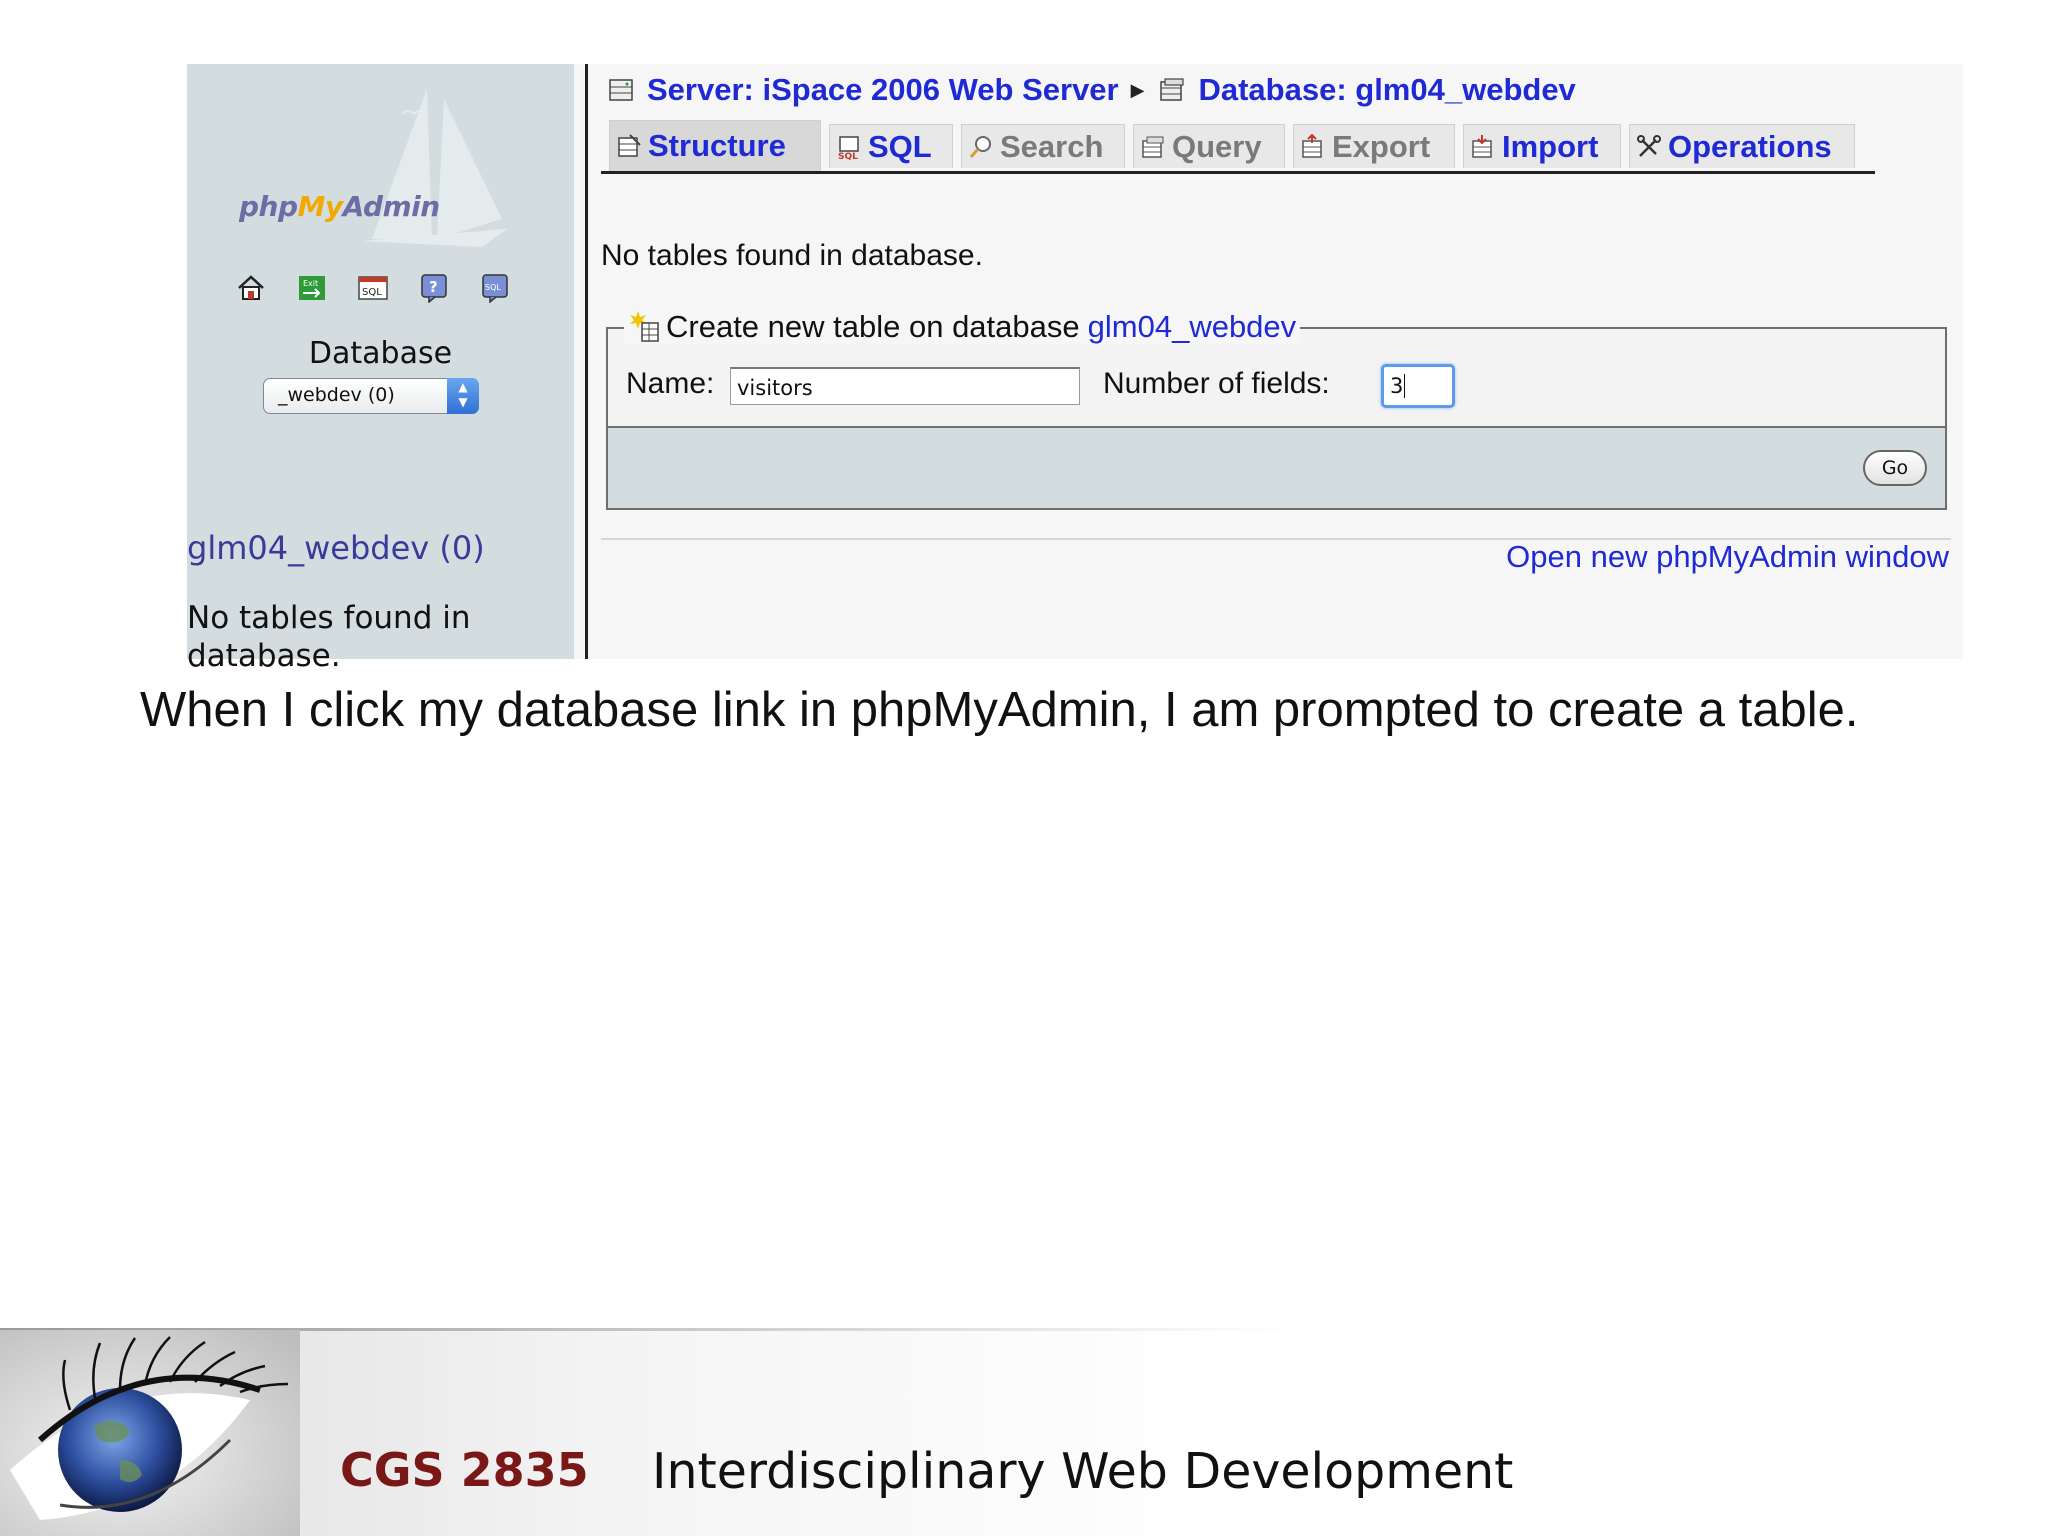 Image resolution: width=2048 pixels, height=1536 pixels. I want to click on open-new-window-link: Open new phpMyAdmin window, so click(1727, 557).